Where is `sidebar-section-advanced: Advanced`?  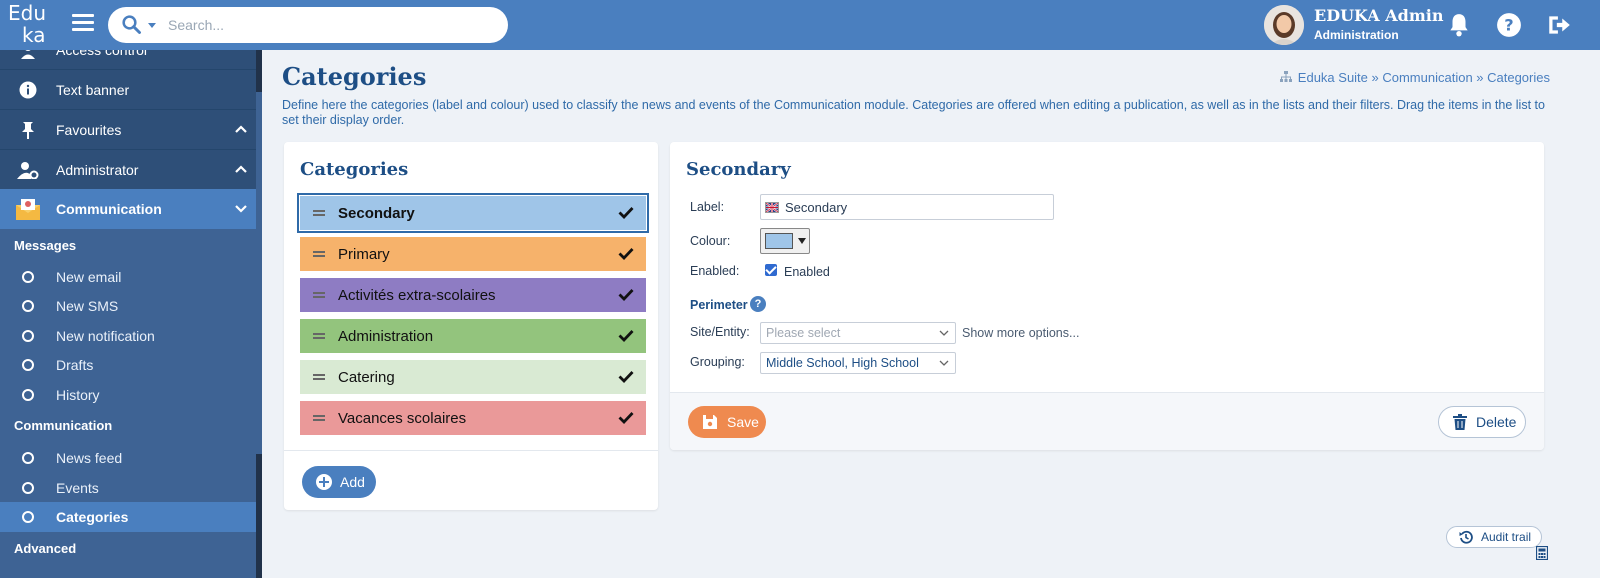 sidebar-section-advanced: Advanced is located at coordinates (45, 548).